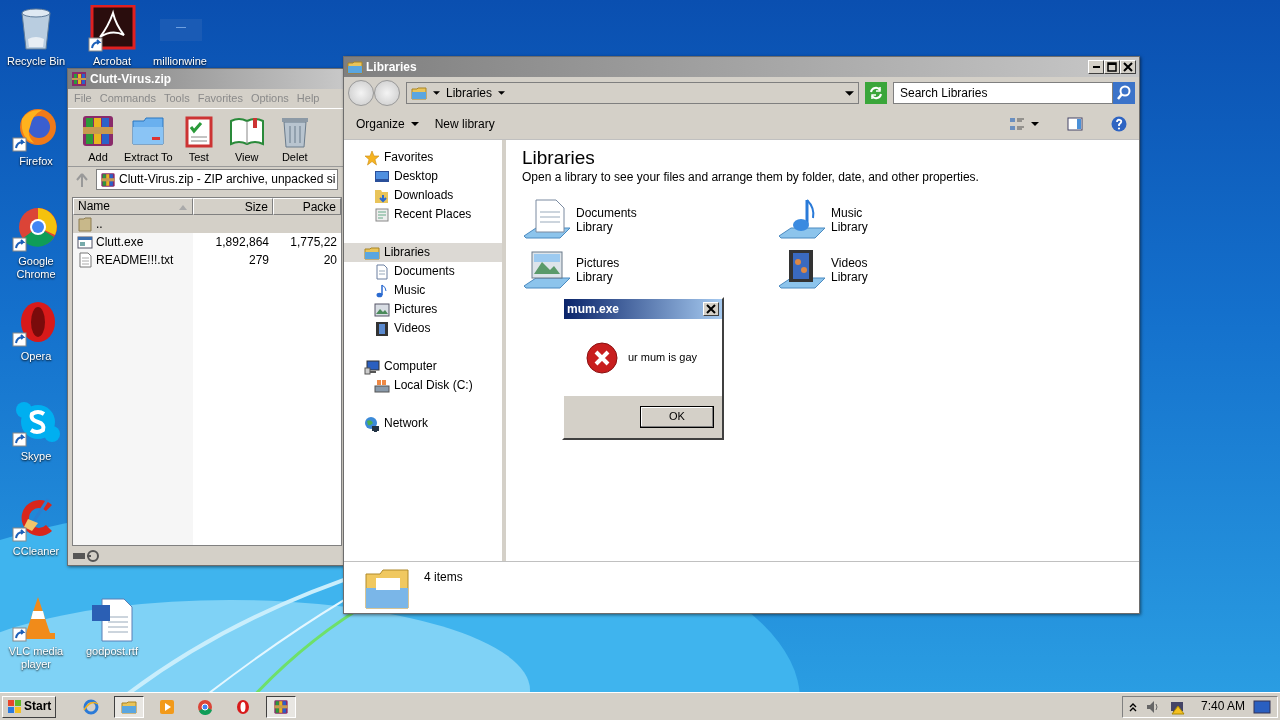 This screenshot has height=720, width=1280. I want to click on minimize-icon, so click(1096, 67).